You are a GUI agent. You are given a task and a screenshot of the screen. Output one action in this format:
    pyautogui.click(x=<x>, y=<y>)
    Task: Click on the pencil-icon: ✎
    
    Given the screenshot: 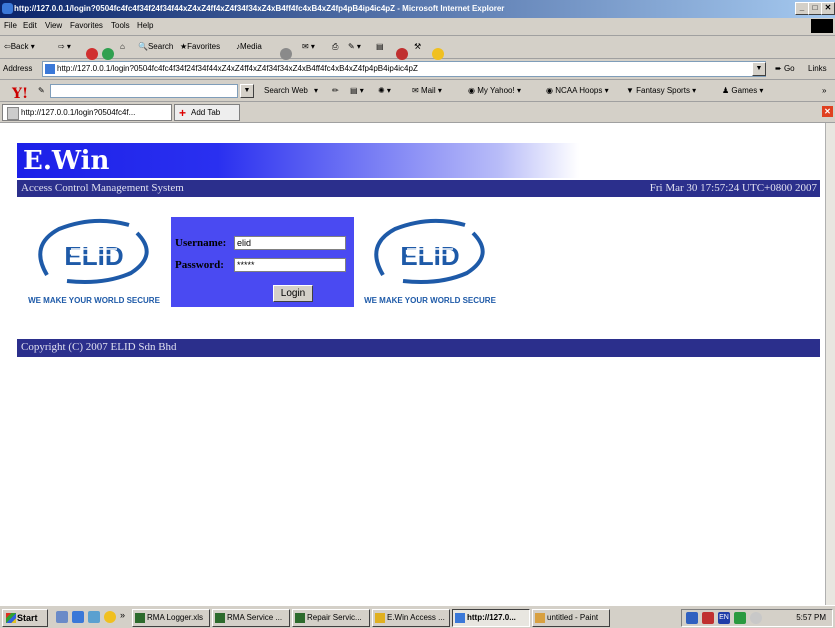 What is the action you would take?
    pyautogui.click(x=41, y=90)
    